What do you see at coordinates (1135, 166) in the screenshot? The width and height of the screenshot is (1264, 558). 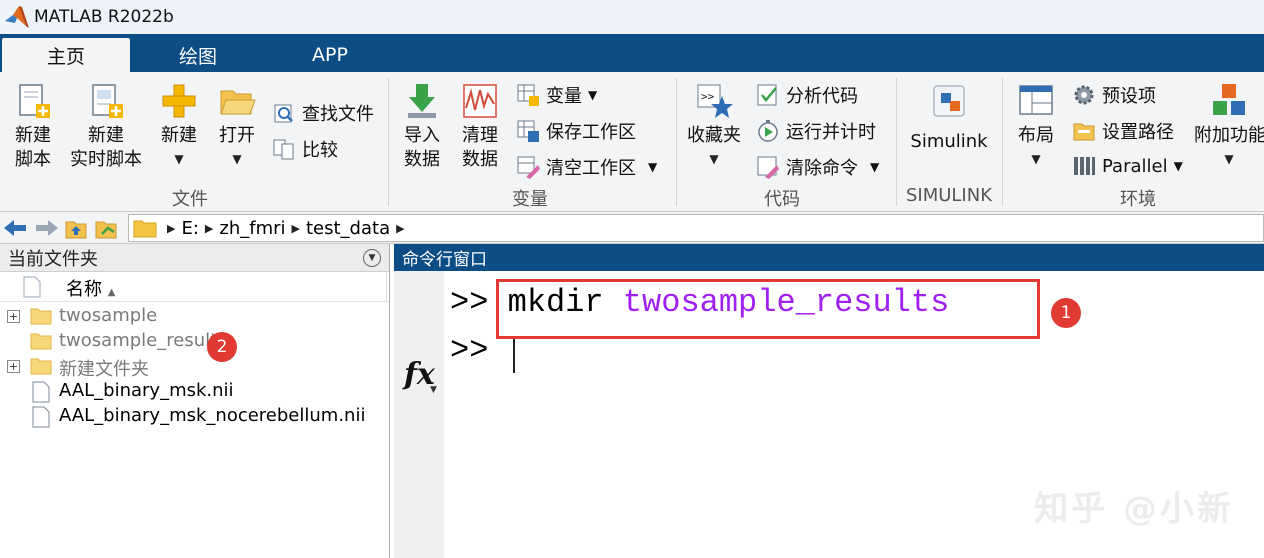 I see `parallel-label: Parallel` at bounding box center [1135, 166].